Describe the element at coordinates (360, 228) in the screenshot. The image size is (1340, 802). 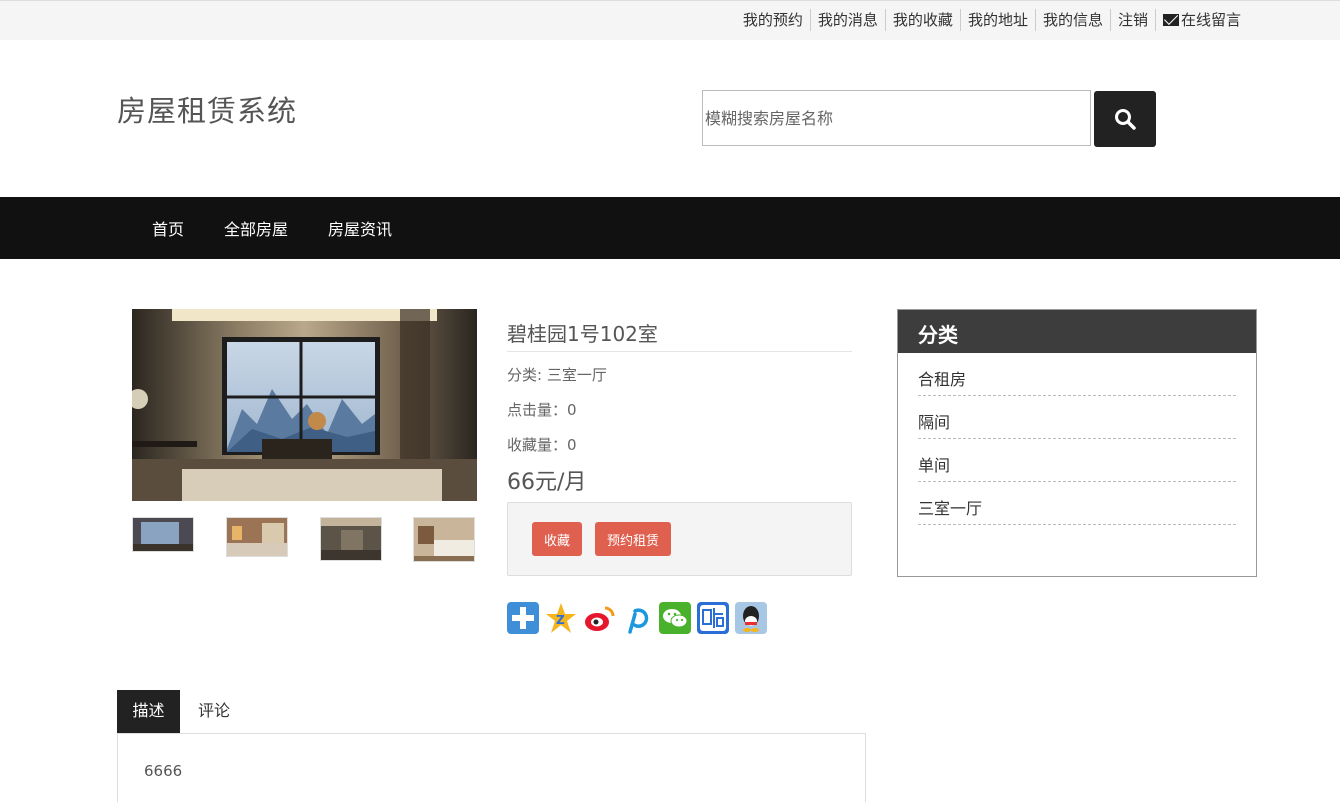
I see `nav-house-news: 房屋资讯` at that location.